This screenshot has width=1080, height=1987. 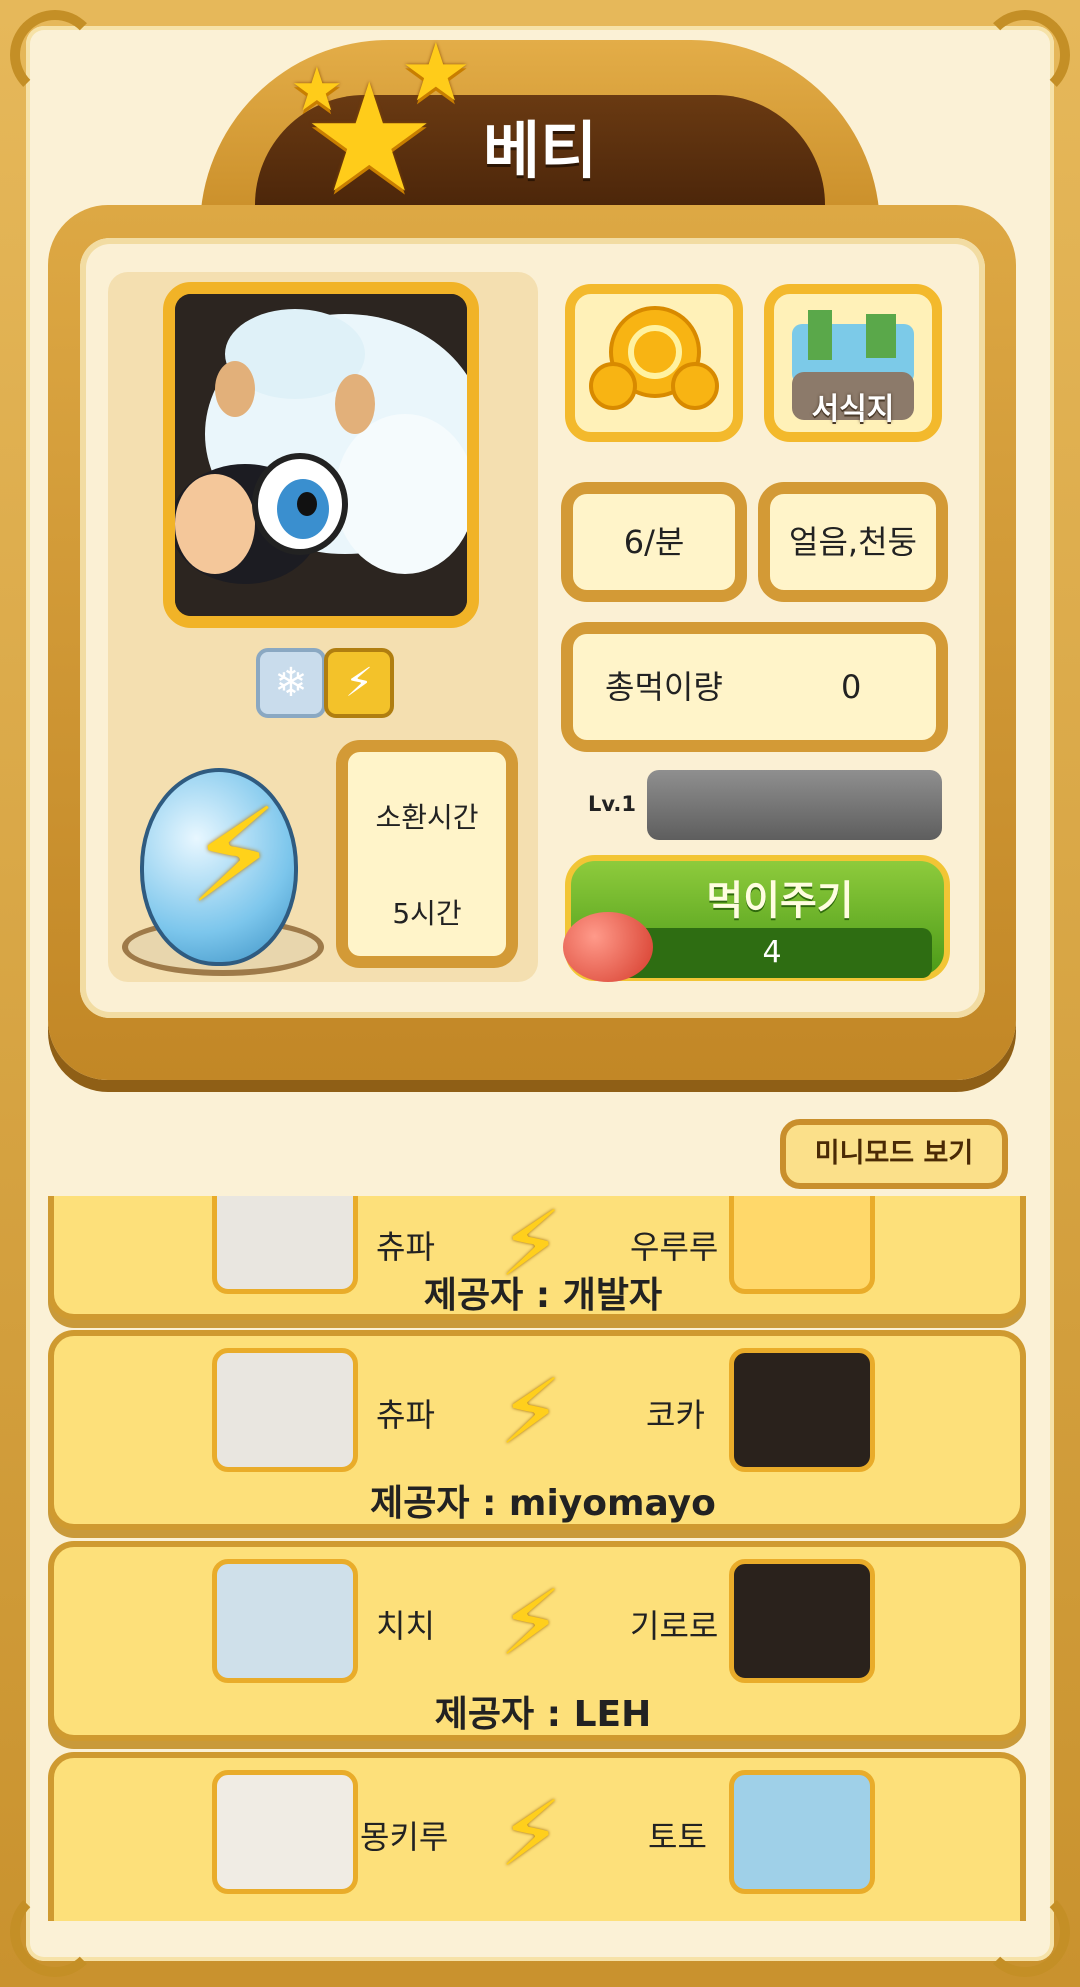 I want to click on combo-card: 몽키루 ⚡ 토토, so click(x=537, y=1836).